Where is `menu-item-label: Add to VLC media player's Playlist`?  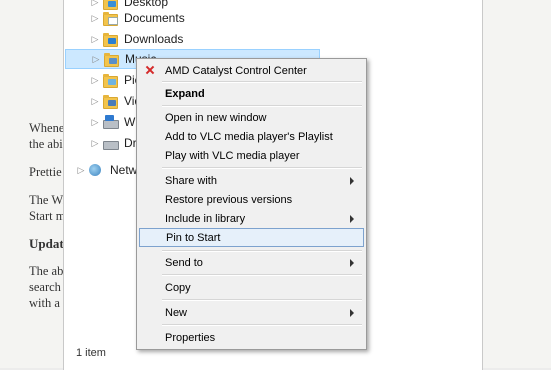
menu-item-label: Add to VLC media player's Playlist is located at coordinates (249, 136).